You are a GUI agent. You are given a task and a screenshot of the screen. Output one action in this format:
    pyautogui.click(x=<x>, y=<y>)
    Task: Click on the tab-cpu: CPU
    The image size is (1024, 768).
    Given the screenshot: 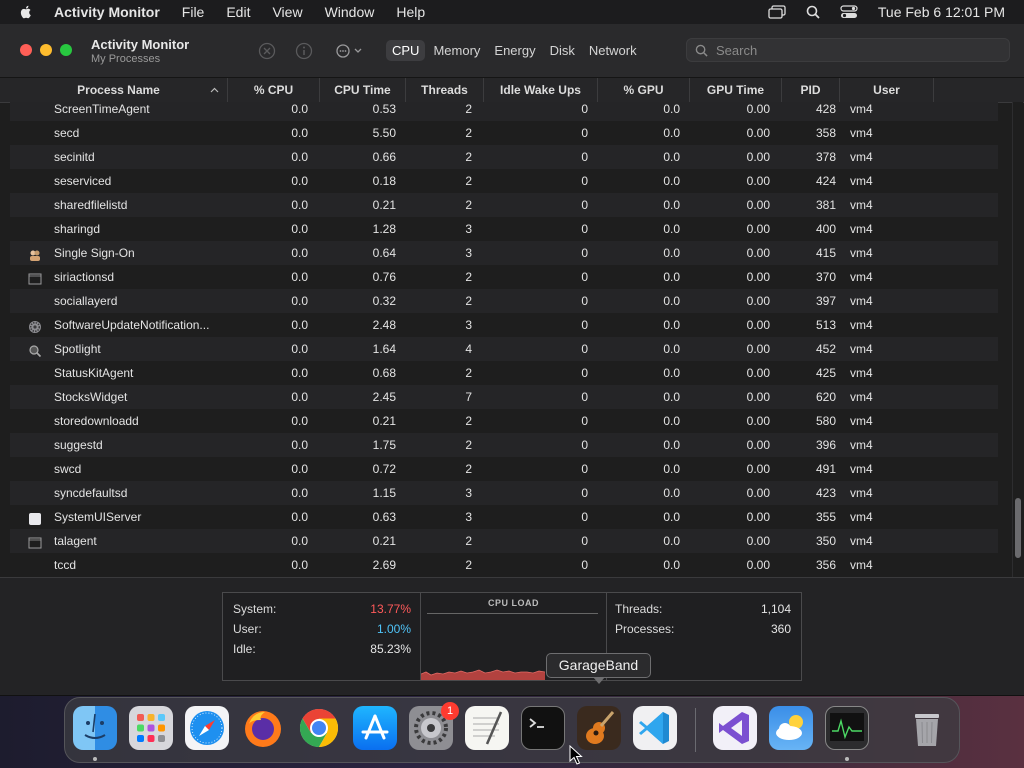 What is the action you would take?
    pyautogui.click(x=406, y=50)
    